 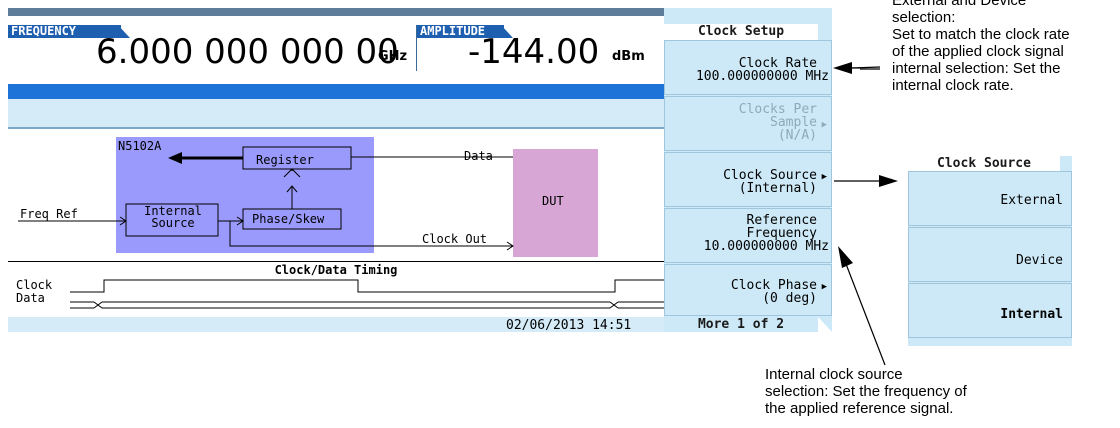 What do you see at coordinates (834, 374) in the screenshot?
I see `annotation-line: Internal clock source` at bounding box center [834, 374].